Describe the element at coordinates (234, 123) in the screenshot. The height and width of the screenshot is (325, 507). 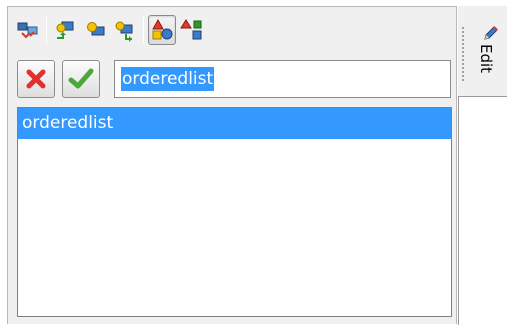
I see `list-item: orderedlist` at that location.